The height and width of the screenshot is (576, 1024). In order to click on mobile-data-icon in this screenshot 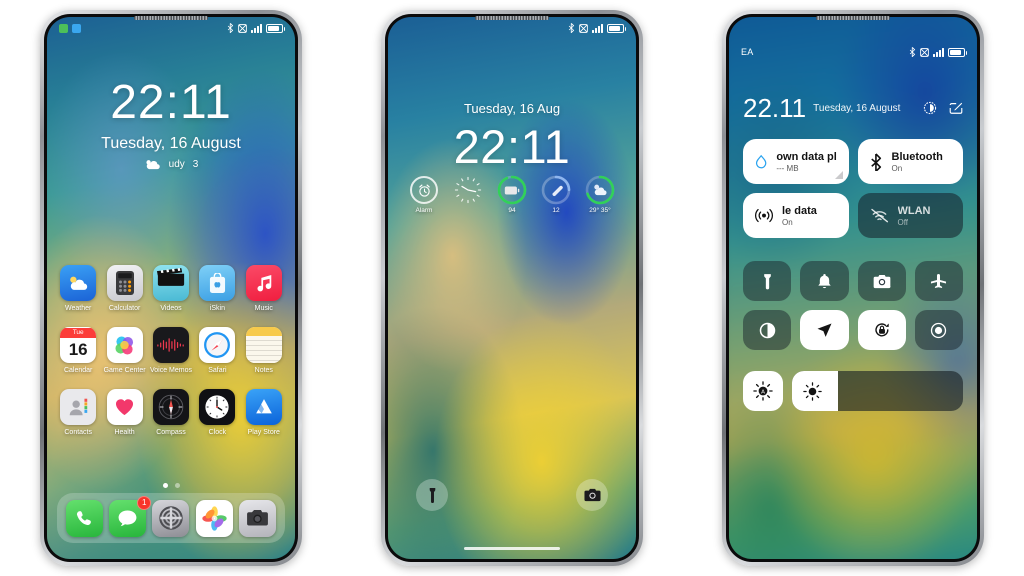, I will do `click(764, 215)`.